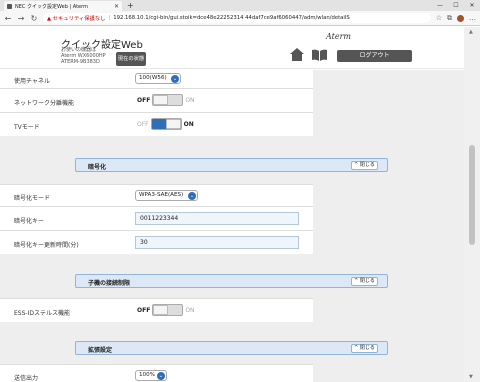 Image resolution: width=480 pixels, height=382 pixels. I want to click on tab-close-icon: ✕, so click(116, 6).